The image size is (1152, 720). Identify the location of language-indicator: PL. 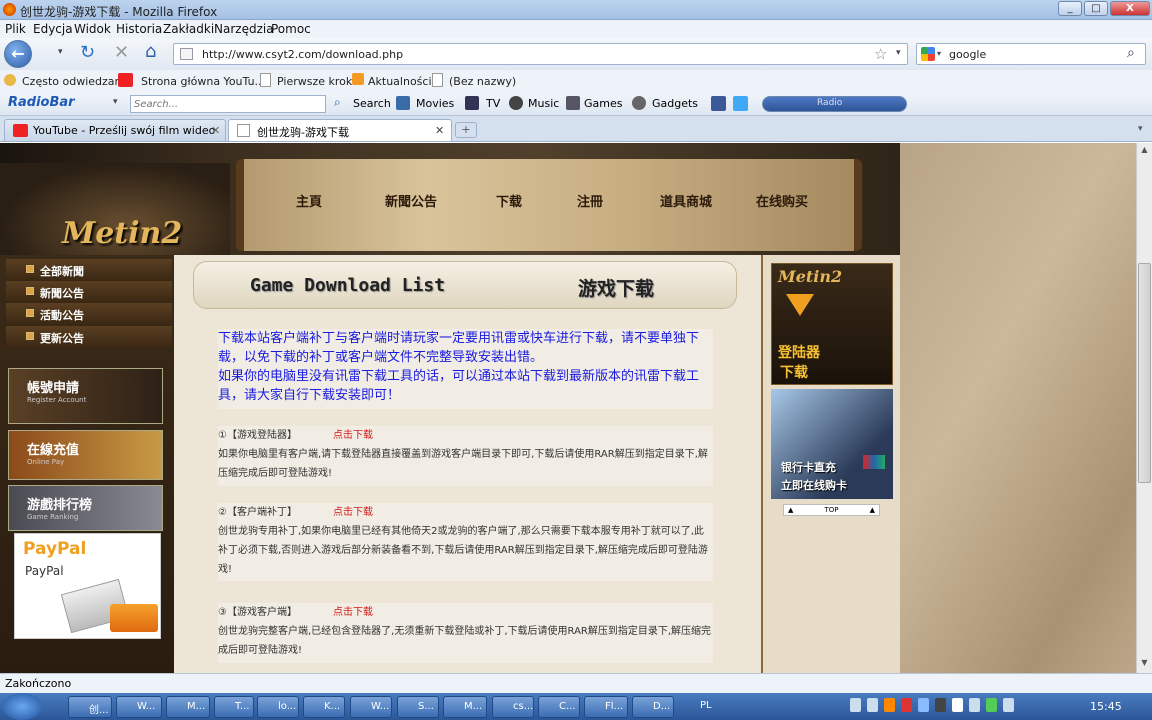
(706, 705).